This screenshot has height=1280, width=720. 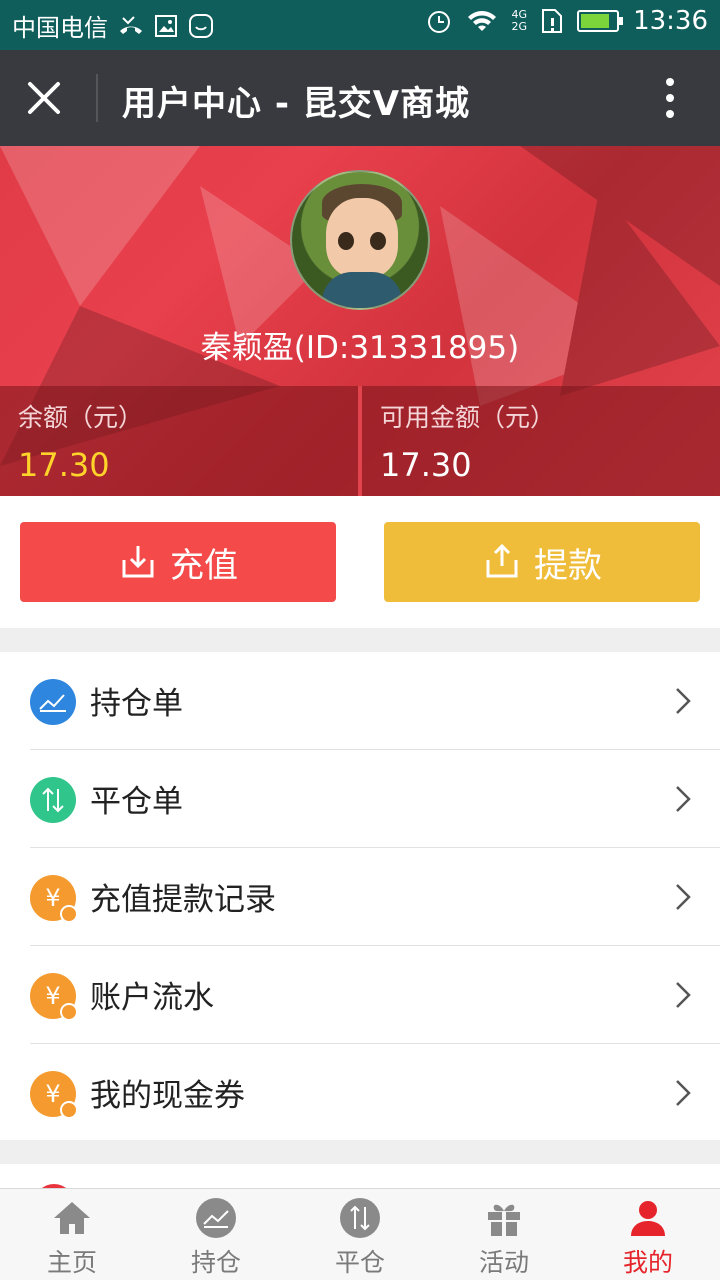 I want to click on recharge-label: 充值, so click(x=204, y=565).